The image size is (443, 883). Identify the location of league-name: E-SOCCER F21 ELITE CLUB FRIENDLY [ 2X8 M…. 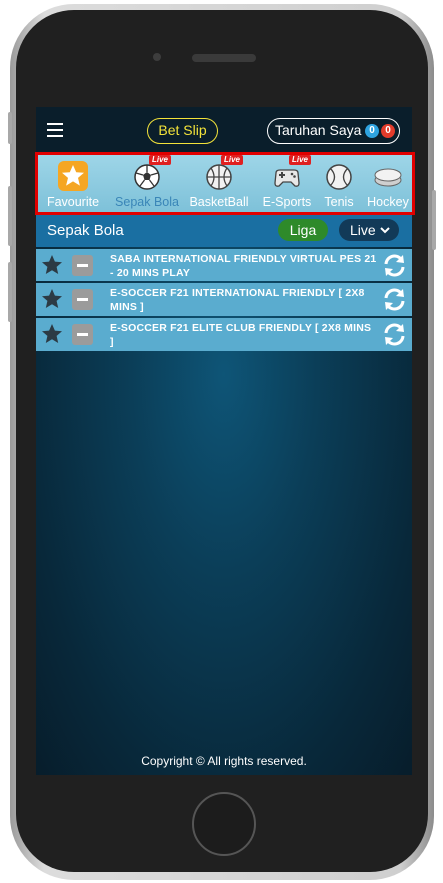
(241, 335).